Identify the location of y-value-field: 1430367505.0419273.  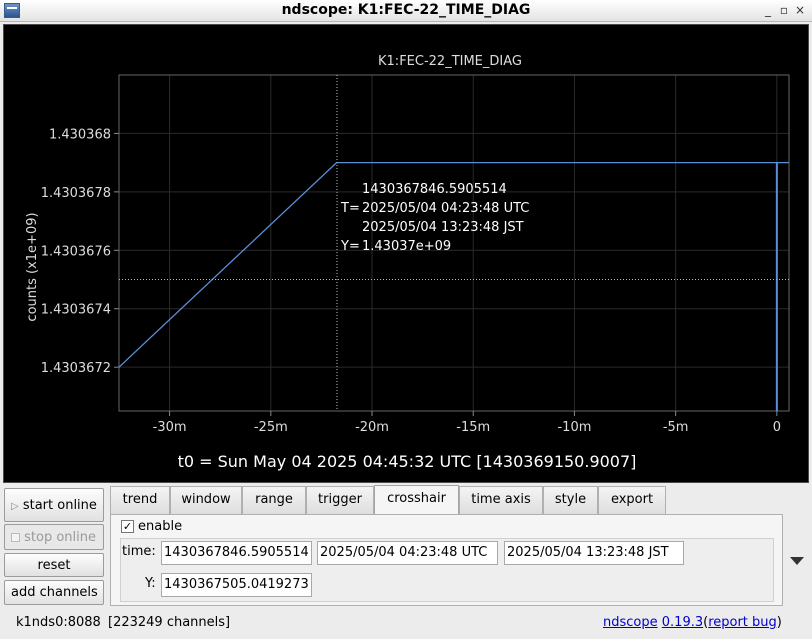
(236, 585).